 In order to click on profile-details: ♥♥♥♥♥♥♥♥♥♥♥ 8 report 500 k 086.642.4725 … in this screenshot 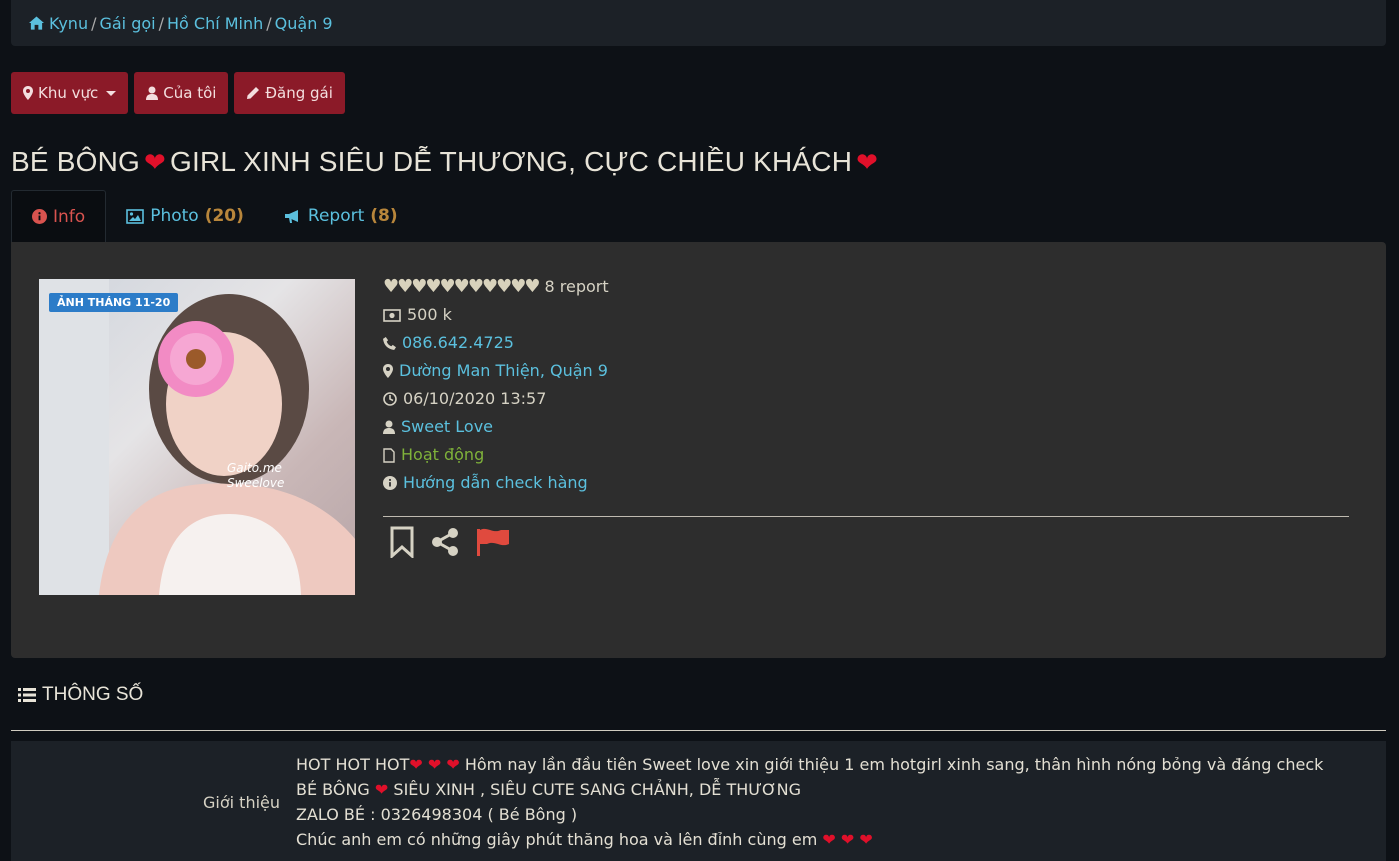, I will do `click(496, 385)`.